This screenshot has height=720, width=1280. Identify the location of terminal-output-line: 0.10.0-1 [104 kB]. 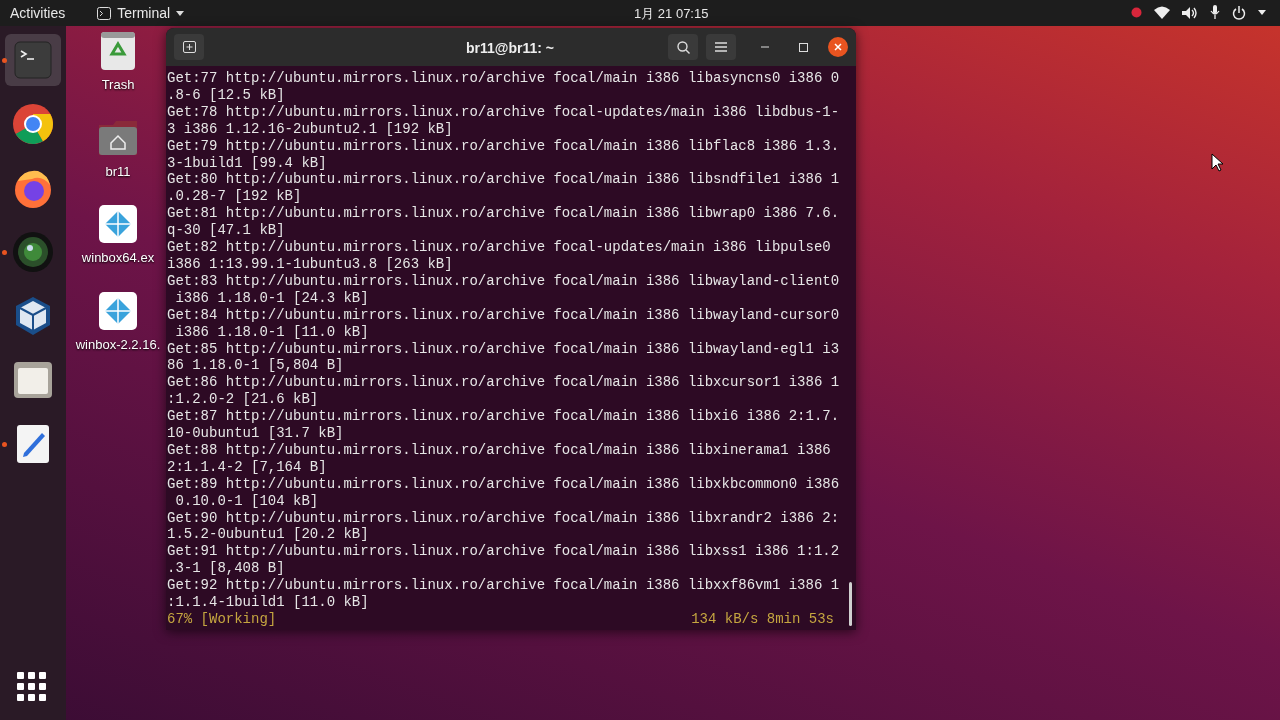
(246, 501).